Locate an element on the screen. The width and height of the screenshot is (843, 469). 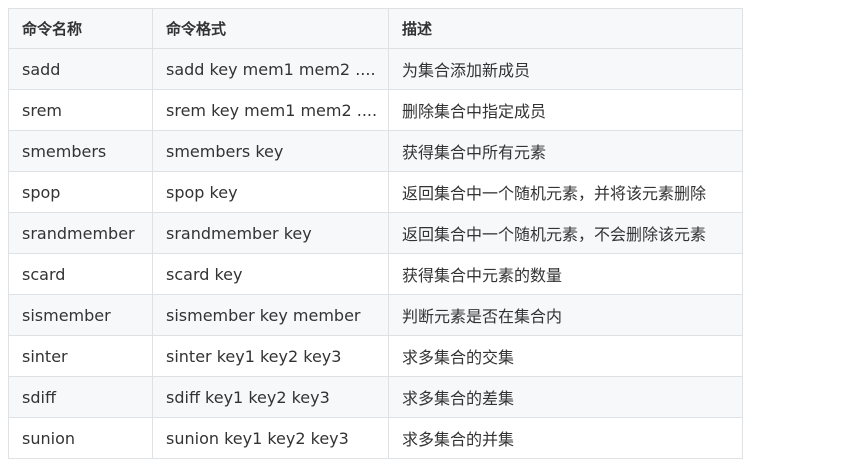
cell-description: 返回集合中一个随机元素，并将该元素删除 is located at coordinates (565, 192).